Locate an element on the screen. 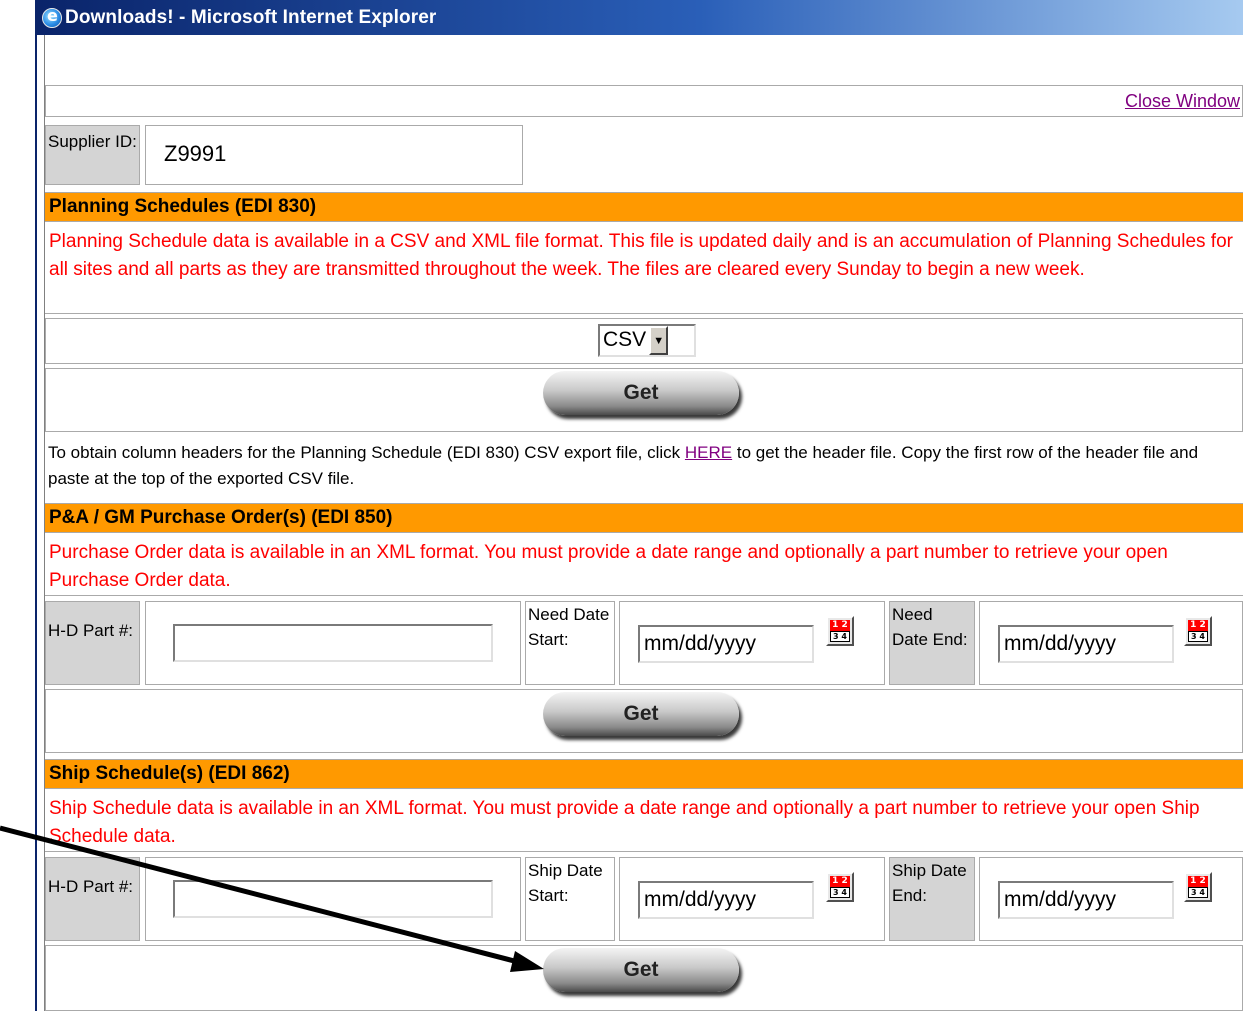  planning-section-header: Planning Schedules (EDI 830) is located at coordinates (644, 207).